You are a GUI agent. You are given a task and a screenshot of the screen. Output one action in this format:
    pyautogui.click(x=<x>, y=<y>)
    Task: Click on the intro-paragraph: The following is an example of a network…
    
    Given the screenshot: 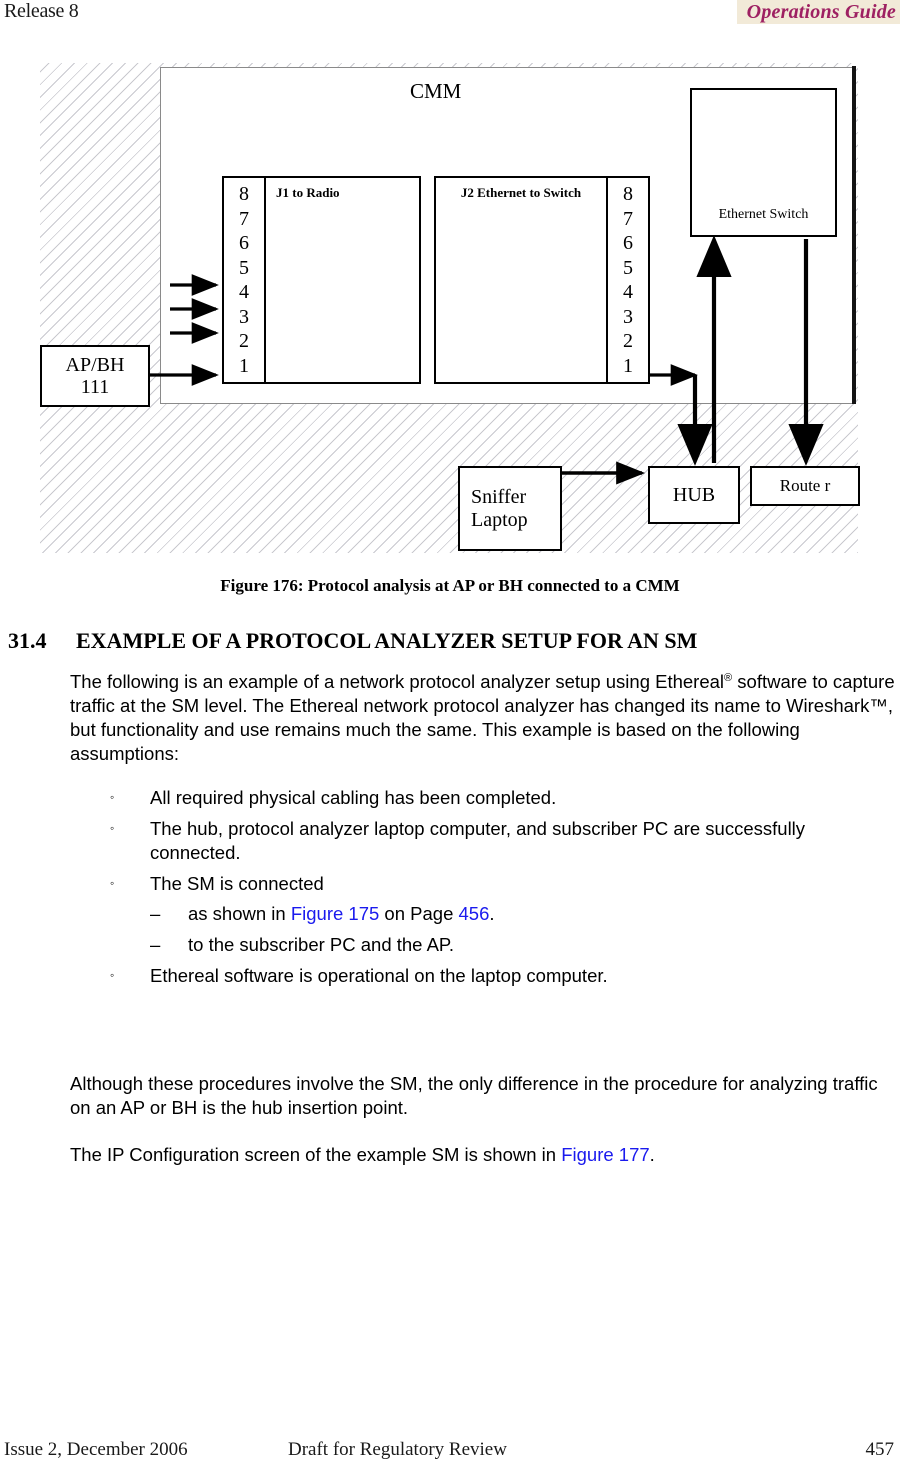 What is the action you would take?
    pyautogui.click(x=483, y=717)
    